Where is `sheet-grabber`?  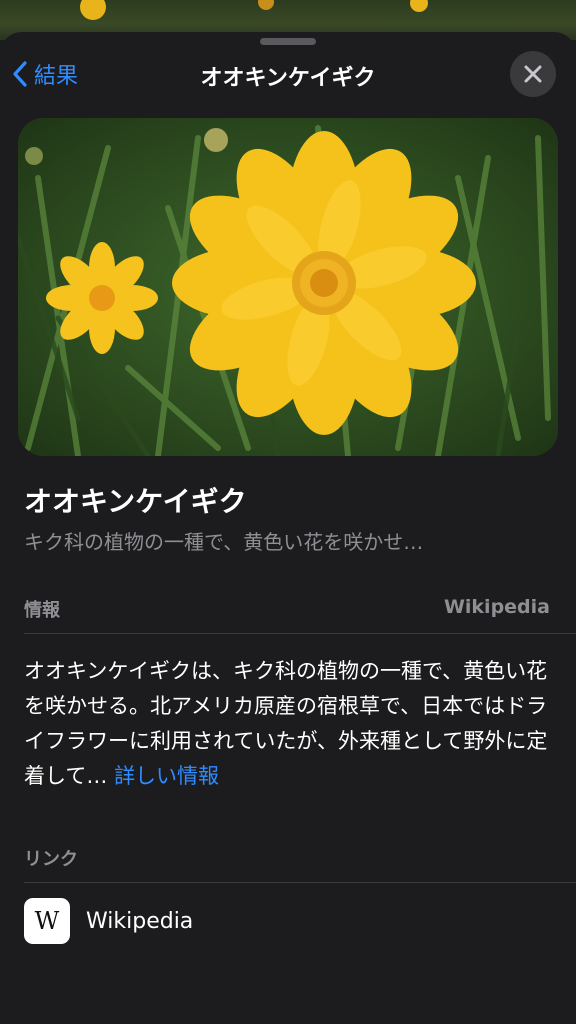
sheet-grabber is located at coordinates (288, 41).